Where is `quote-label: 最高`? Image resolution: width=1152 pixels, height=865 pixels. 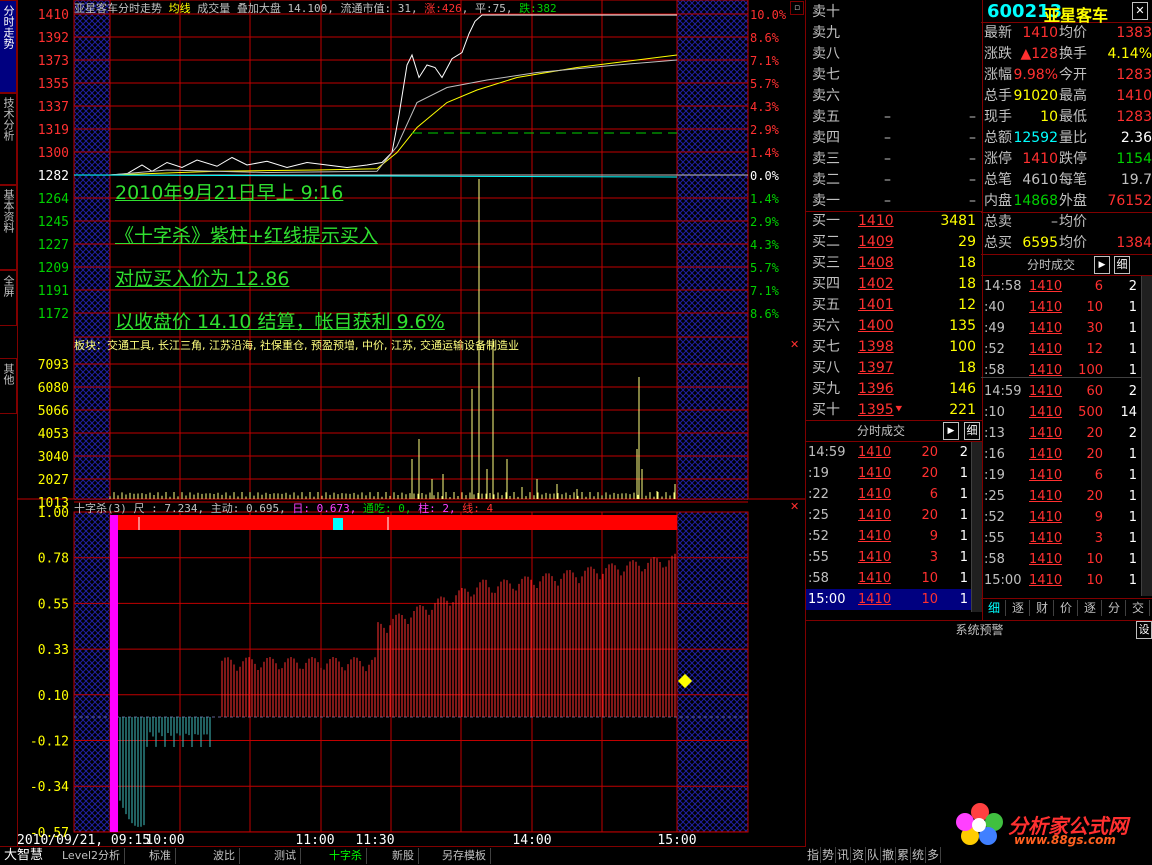
quote-label: 最高 is located at coordinates (1073, 96).